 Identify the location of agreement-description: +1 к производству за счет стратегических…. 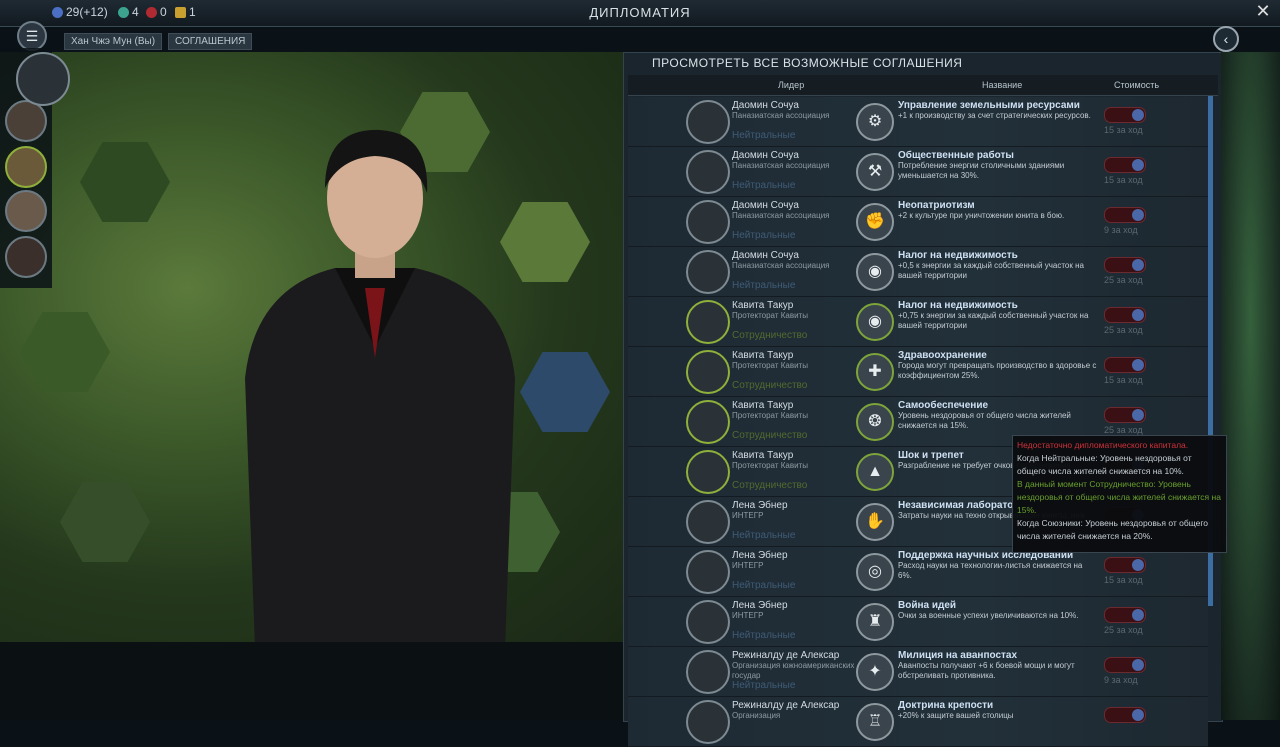
(994, 115).